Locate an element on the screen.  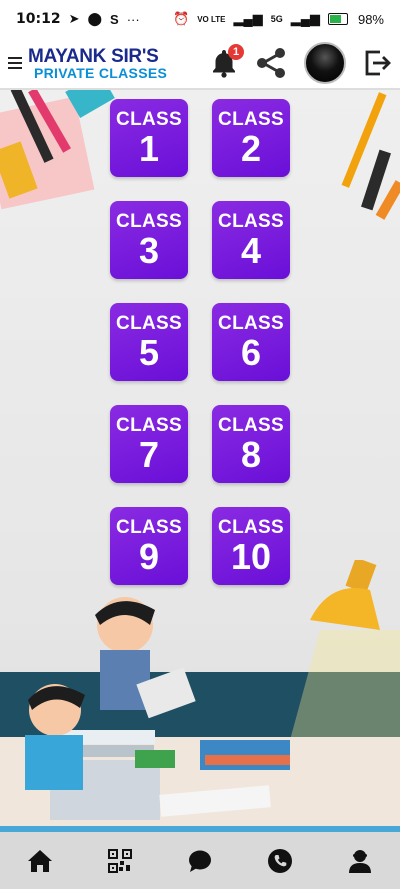
status-bar: 10:12 ➤ ⬤ S ··· ⏰ VO LTE ▂▄▆ 5G ▂▄▆ 98% is located at coordinates (200, 19).